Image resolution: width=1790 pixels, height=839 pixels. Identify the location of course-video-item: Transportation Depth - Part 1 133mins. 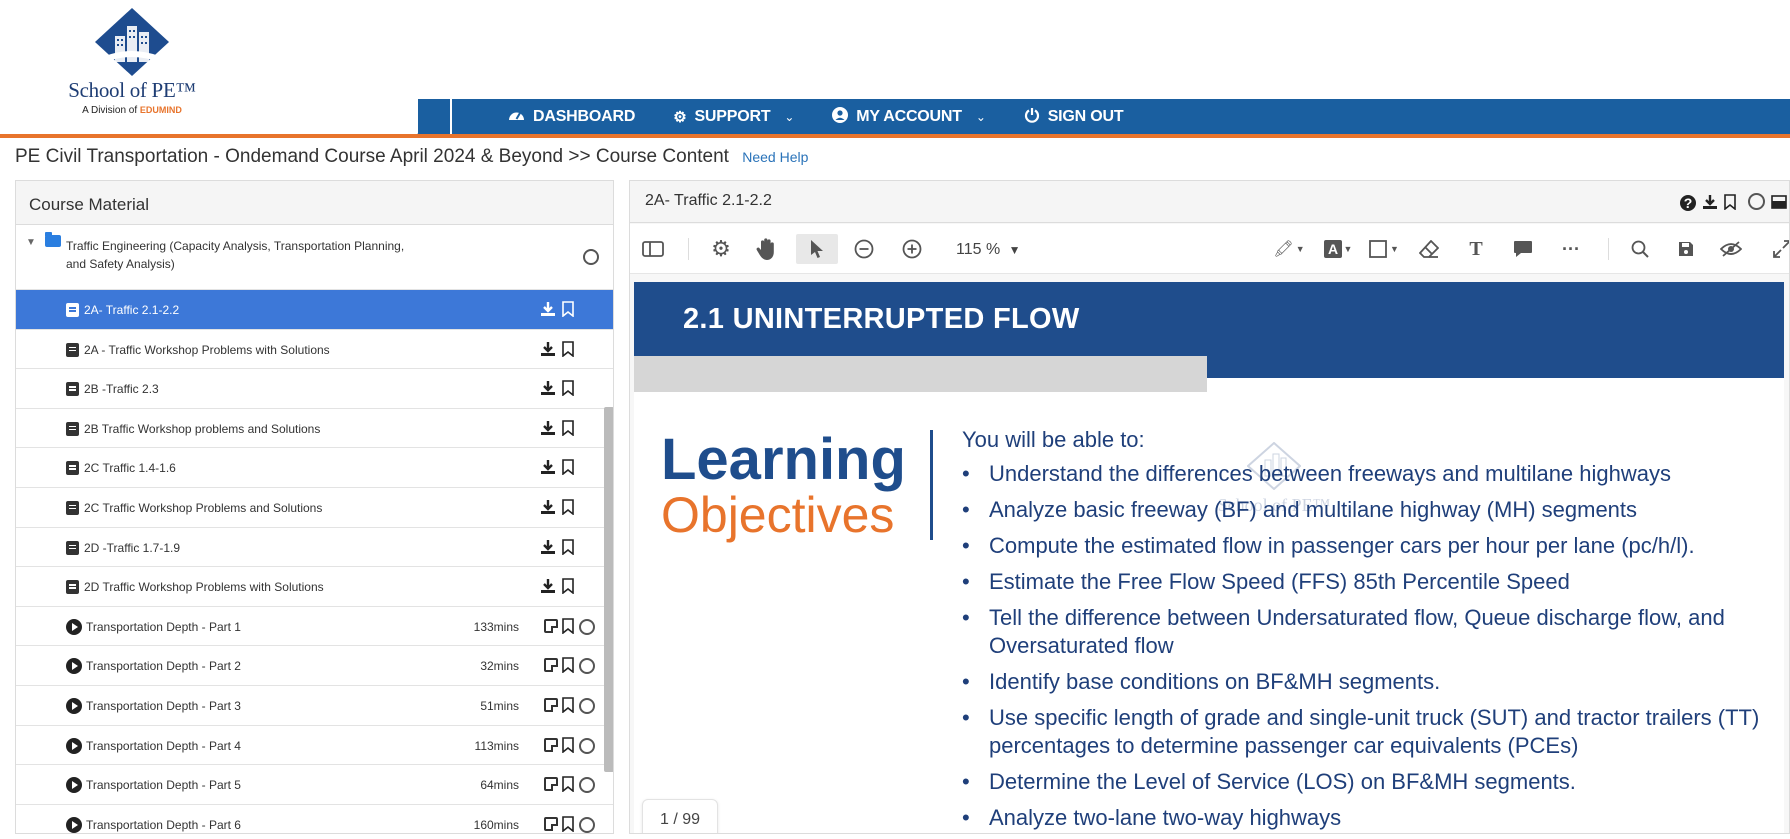
(314, 627).